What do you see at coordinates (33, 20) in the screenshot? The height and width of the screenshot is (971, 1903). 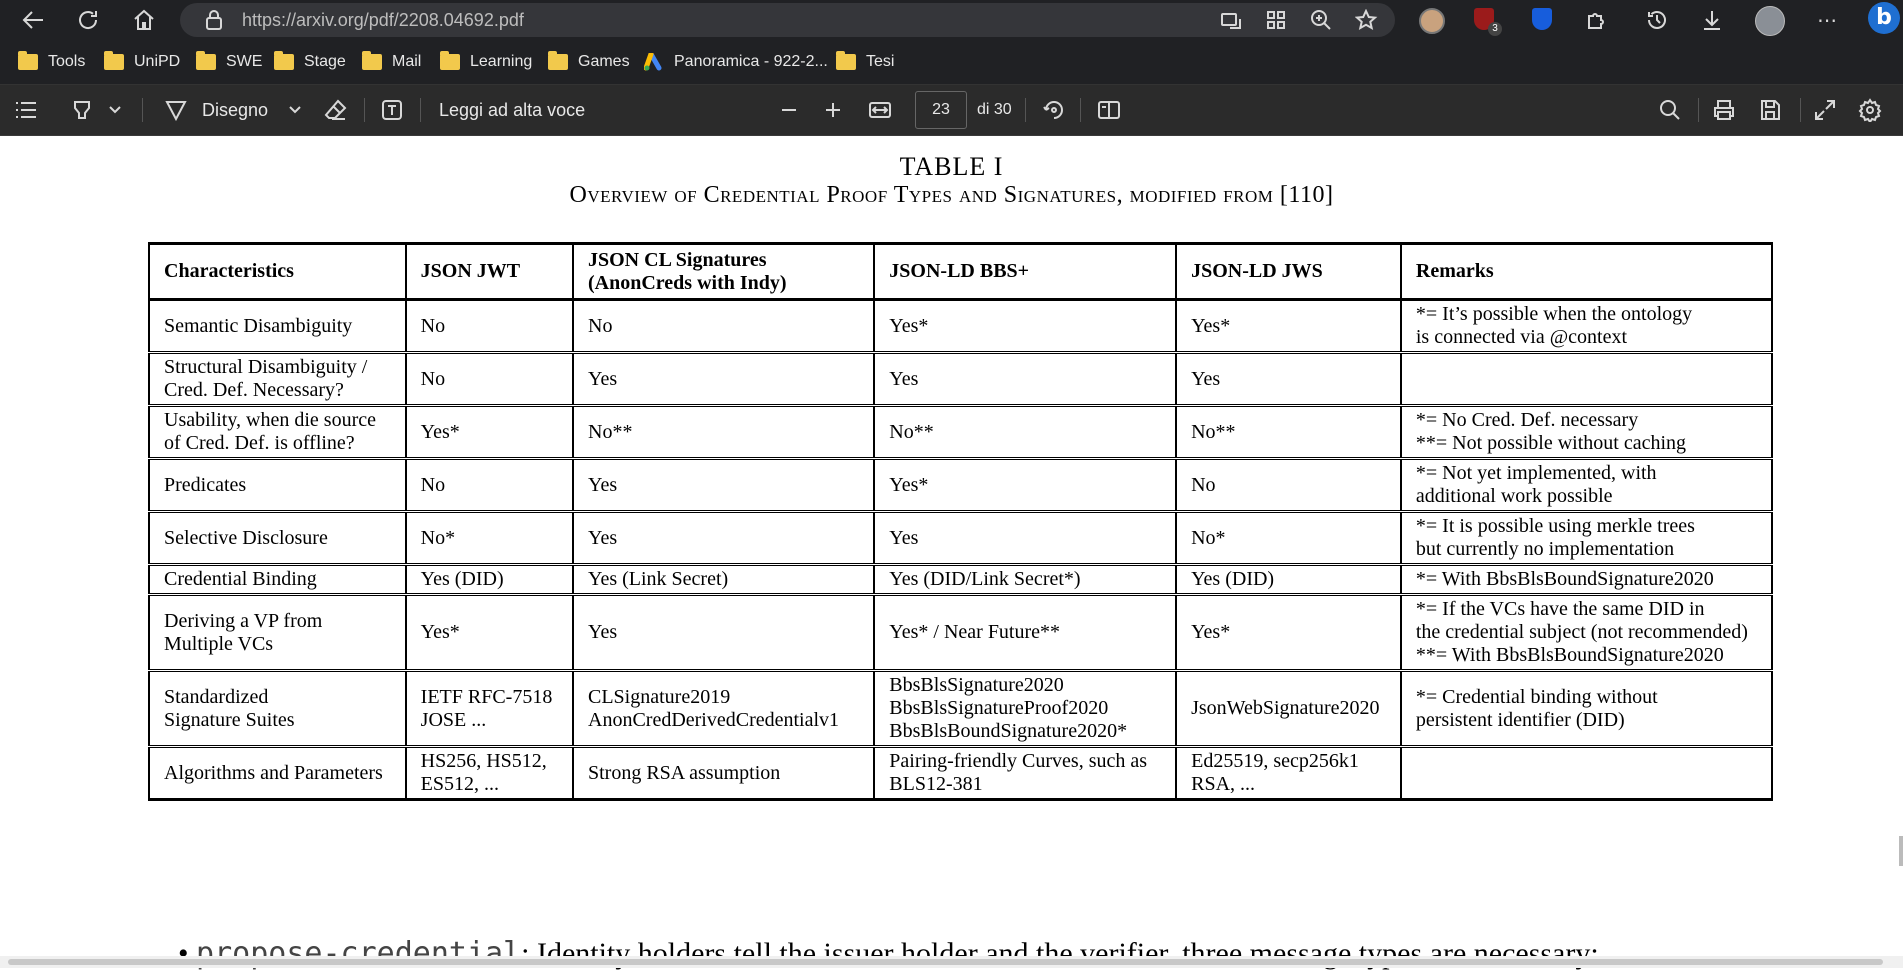 I see `back-icon` at bounding box center [33, 20].